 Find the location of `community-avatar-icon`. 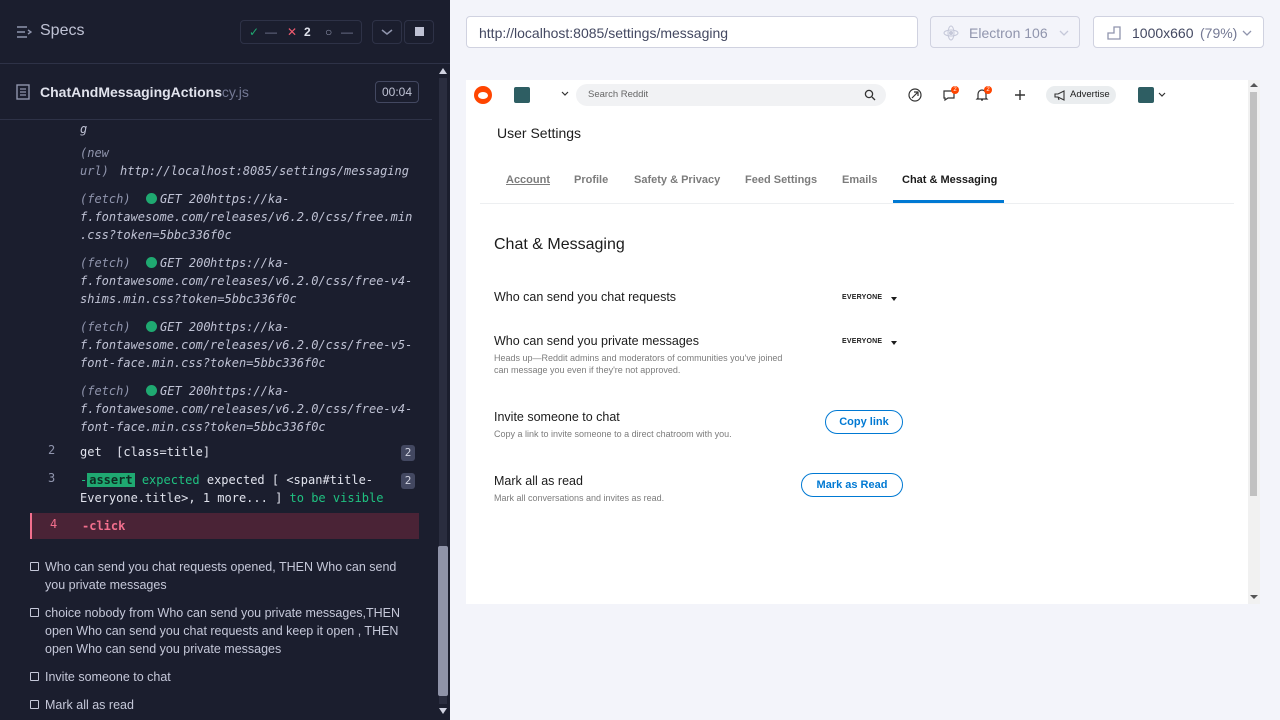

community-avatar-icon is located at coordinates (522, 95).